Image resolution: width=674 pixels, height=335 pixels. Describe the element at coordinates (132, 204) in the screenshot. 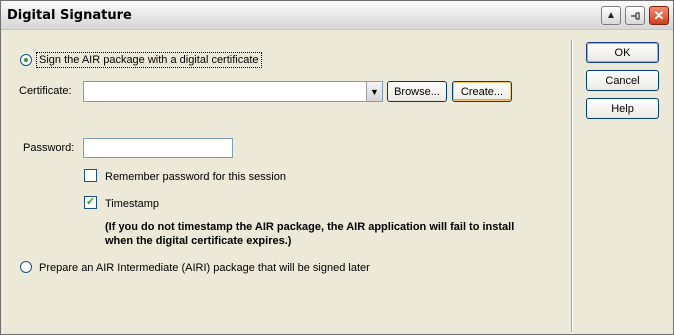

I see `timestamp-label: Timestamp` at that location.